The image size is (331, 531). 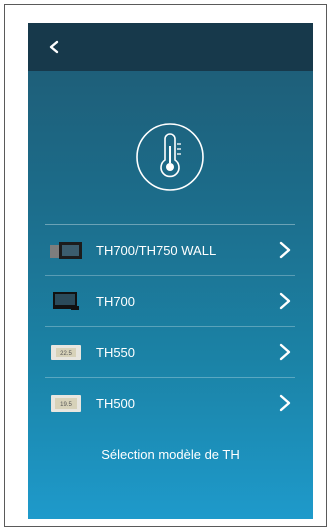 What do you see at coordinates (66, 250) in the screenshot?
I see `dual-thermostat-icon` at bounding box center [66, 250].